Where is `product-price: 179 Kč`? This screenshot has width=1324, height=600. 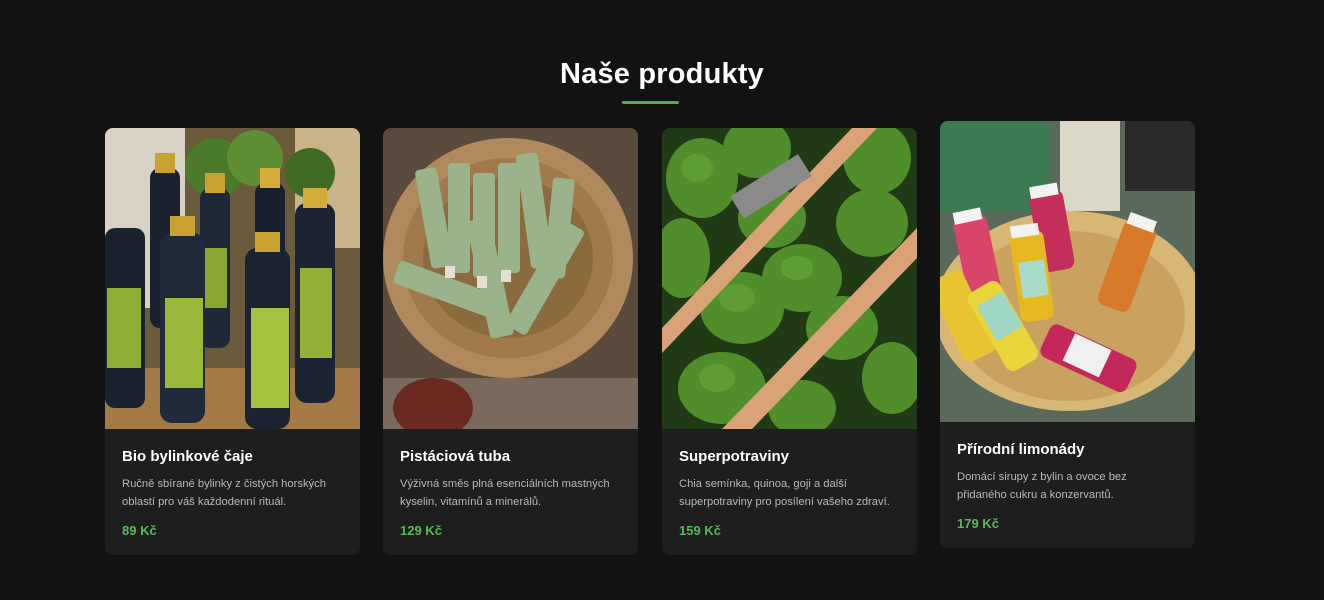
product-price: 179 Kč is located at coordinates (978, 523).